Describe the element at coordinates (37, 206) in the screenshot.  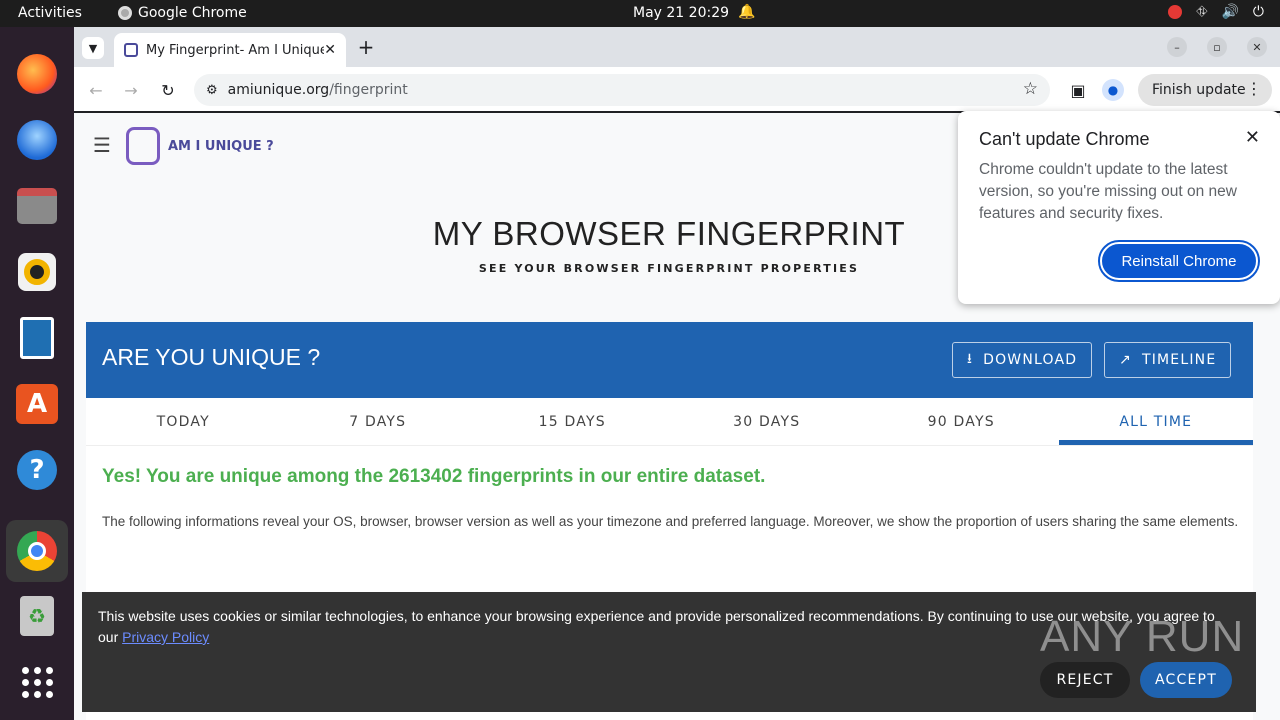
I see `files-icon` at that location.